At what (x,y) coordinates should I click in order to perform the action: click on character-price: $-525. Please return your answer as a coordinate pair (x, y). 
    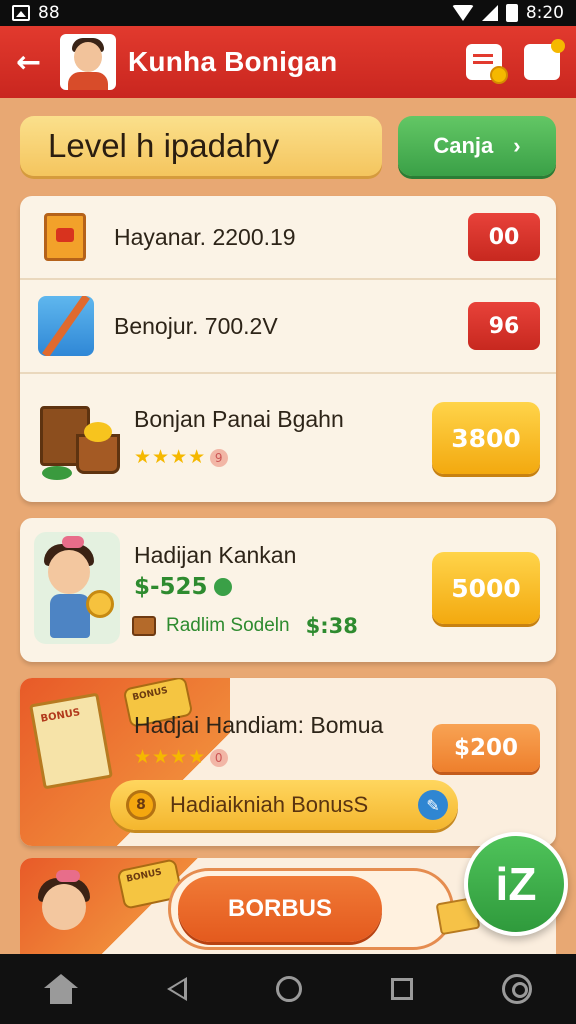
    Looking at the image, I should click on (183, 587).